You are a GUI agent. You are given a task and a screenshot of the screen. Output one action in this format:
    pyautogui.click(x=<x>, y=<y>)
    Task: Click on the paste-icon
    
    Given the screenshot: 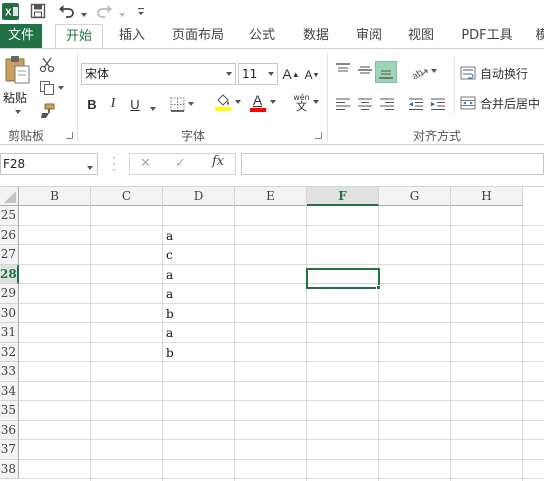 What is the action you would take?
    pyautogui.click(x=17, y=70)
    